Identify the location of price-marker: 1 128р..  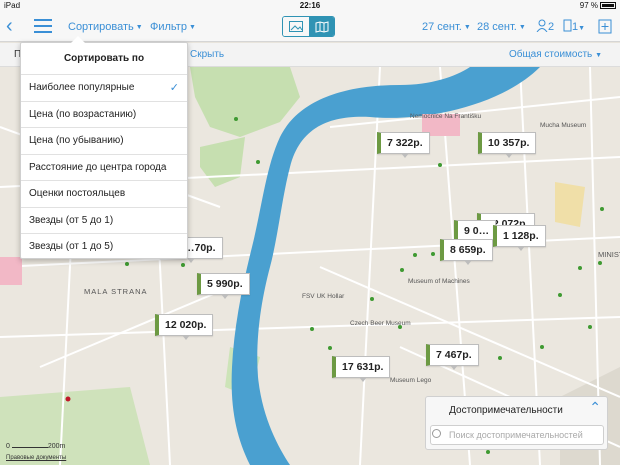
(519, 238).